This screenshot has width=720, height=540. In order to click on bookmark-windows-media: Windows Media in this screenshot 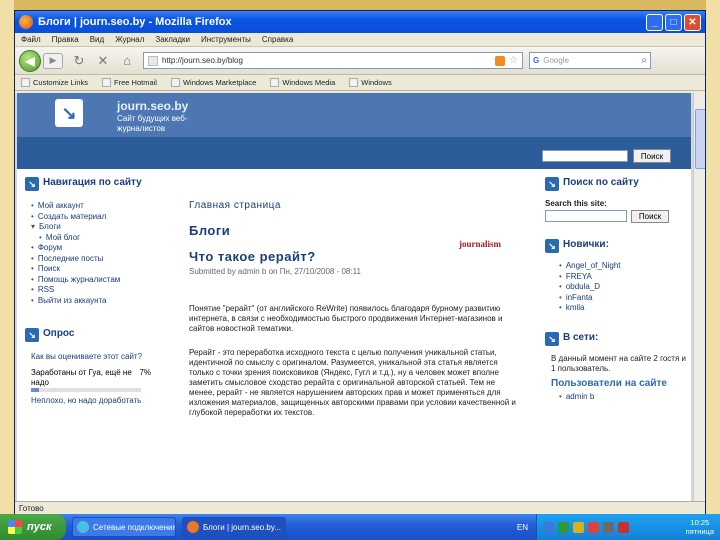, I will do `click(302, 82)`.